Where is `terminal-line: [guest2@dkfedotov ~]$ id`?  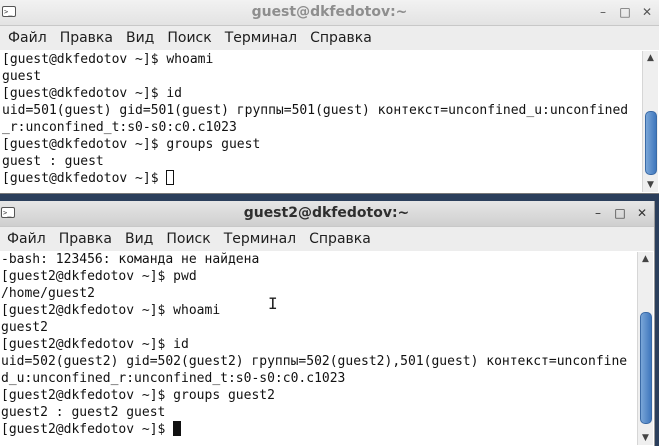
terminal-line: [guest2@dkfedotov ~]$ id is located at coordinates (95, 344).